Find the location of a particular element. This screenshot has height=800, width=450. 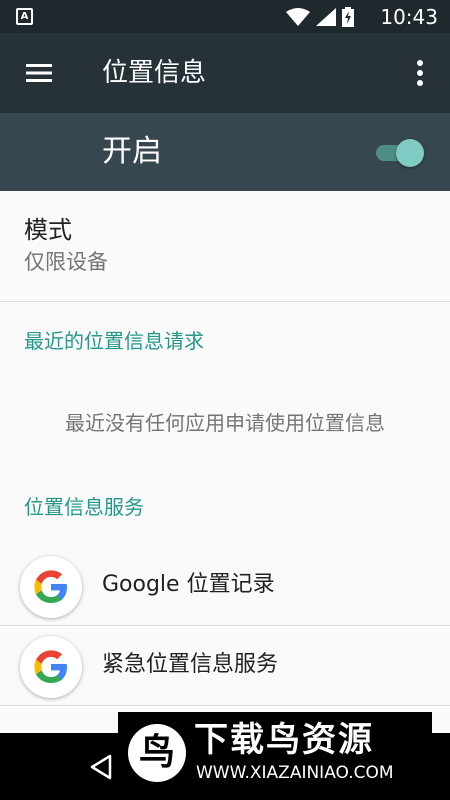

notification-icon: A is located at coordinates (24, 16).